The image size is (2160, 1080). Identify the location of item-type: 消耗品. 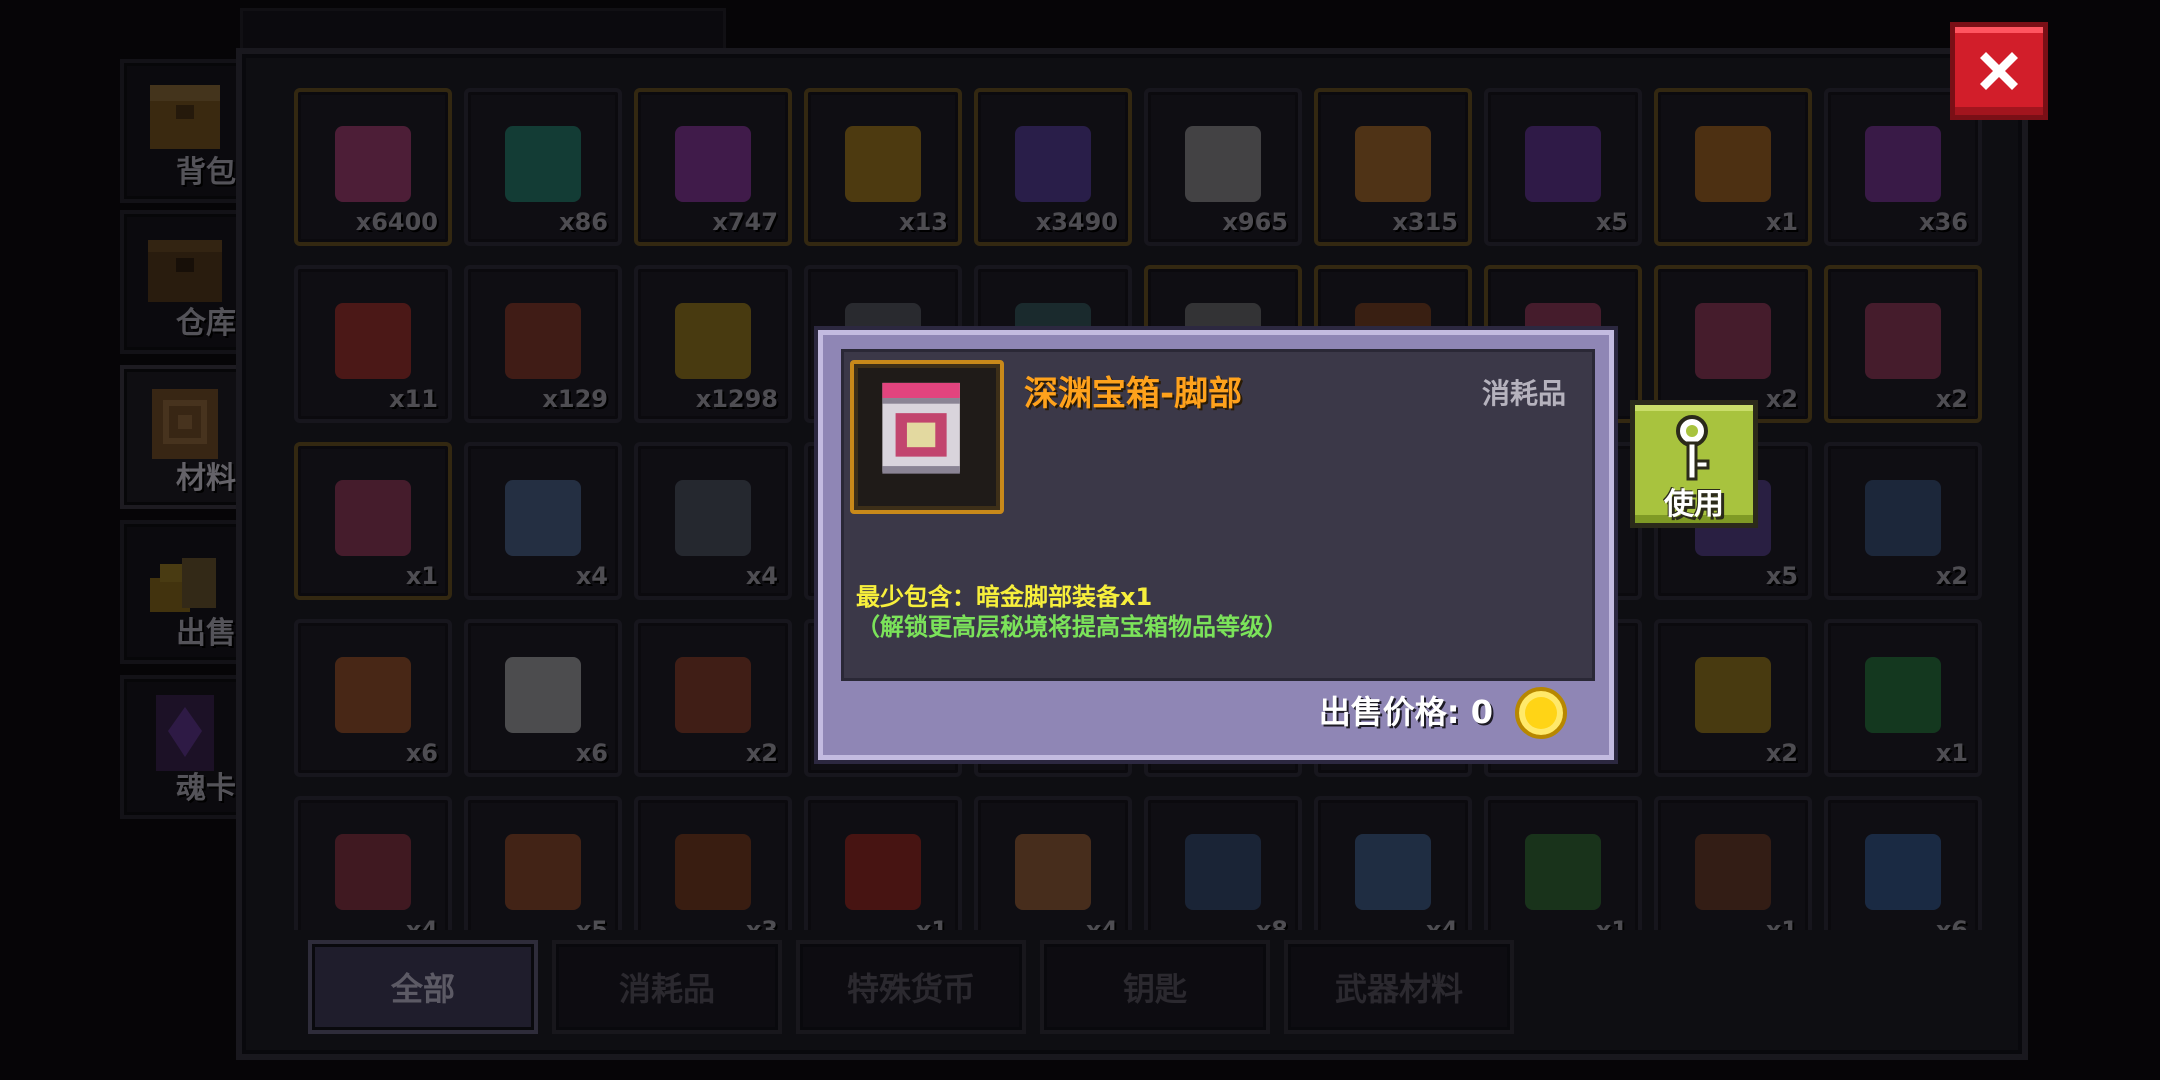
(1523, 393).